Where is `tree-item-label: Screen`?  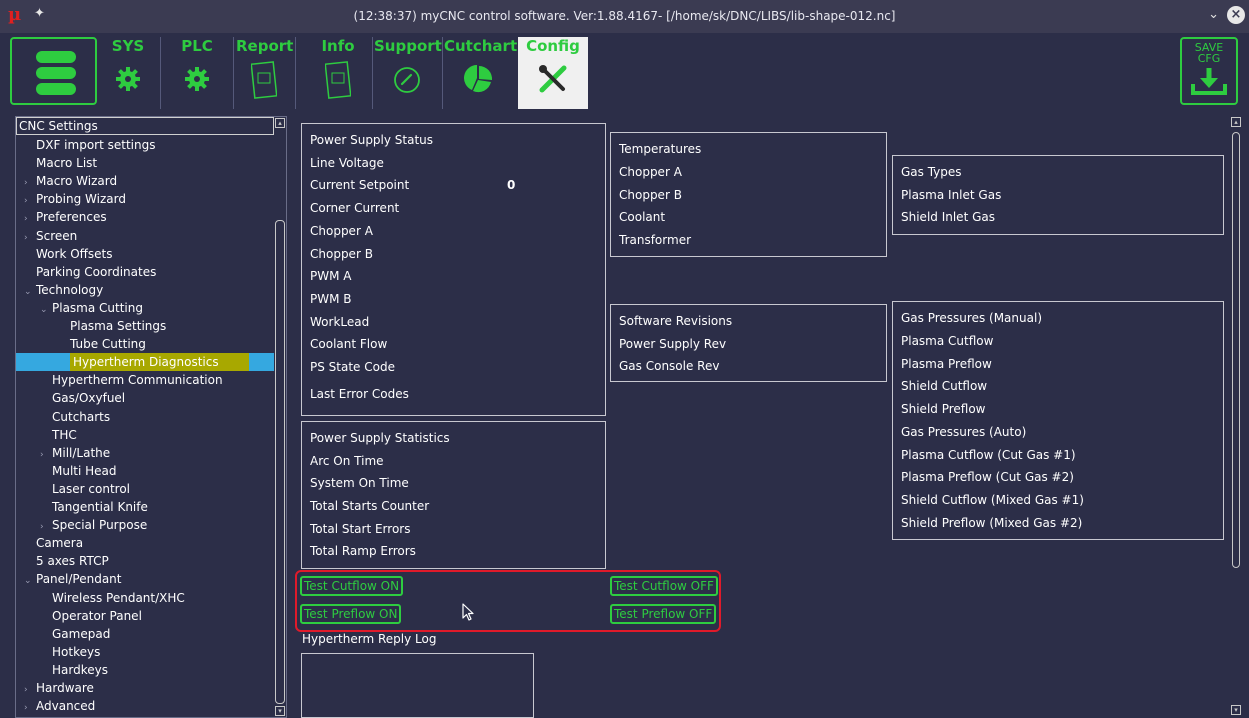 tree-item-label: Screen is located at coordinates (57, 235).